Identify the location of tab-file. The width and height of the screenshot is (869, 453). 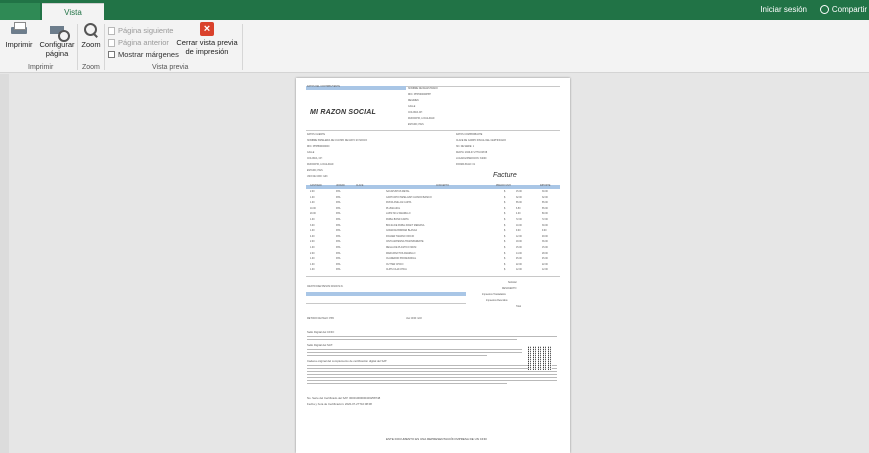
(20, 11).